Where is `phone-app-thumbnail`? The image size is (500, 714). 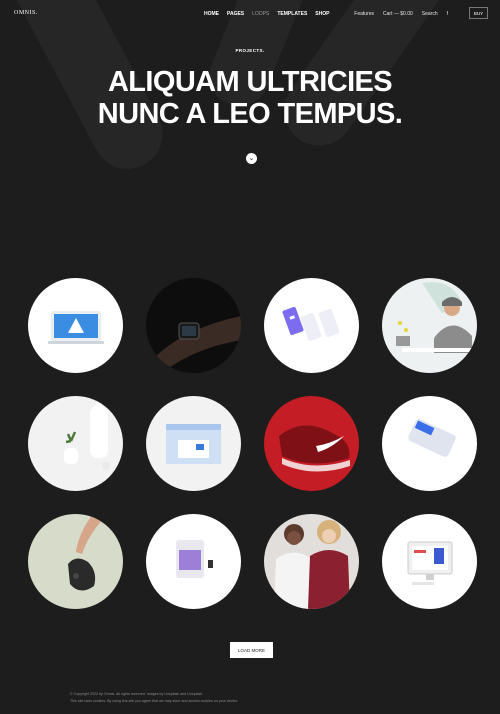
phone-app-thumbnail is located at coordinates (432, 438).